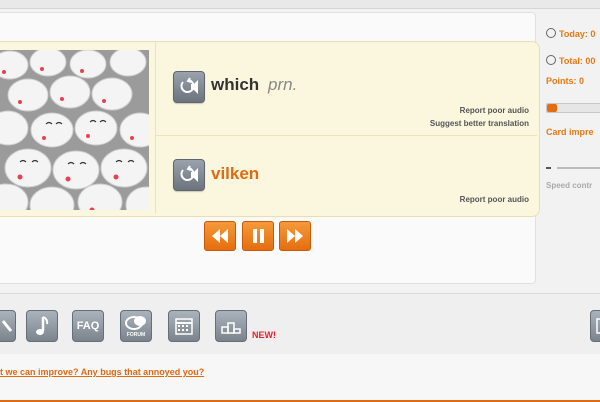 Image resolution: width=600 pixels, height=402 pixels. What do you see at coordinates (74, 130) in the screenshot?
I see `card-image` at bounding box center [74, 130].